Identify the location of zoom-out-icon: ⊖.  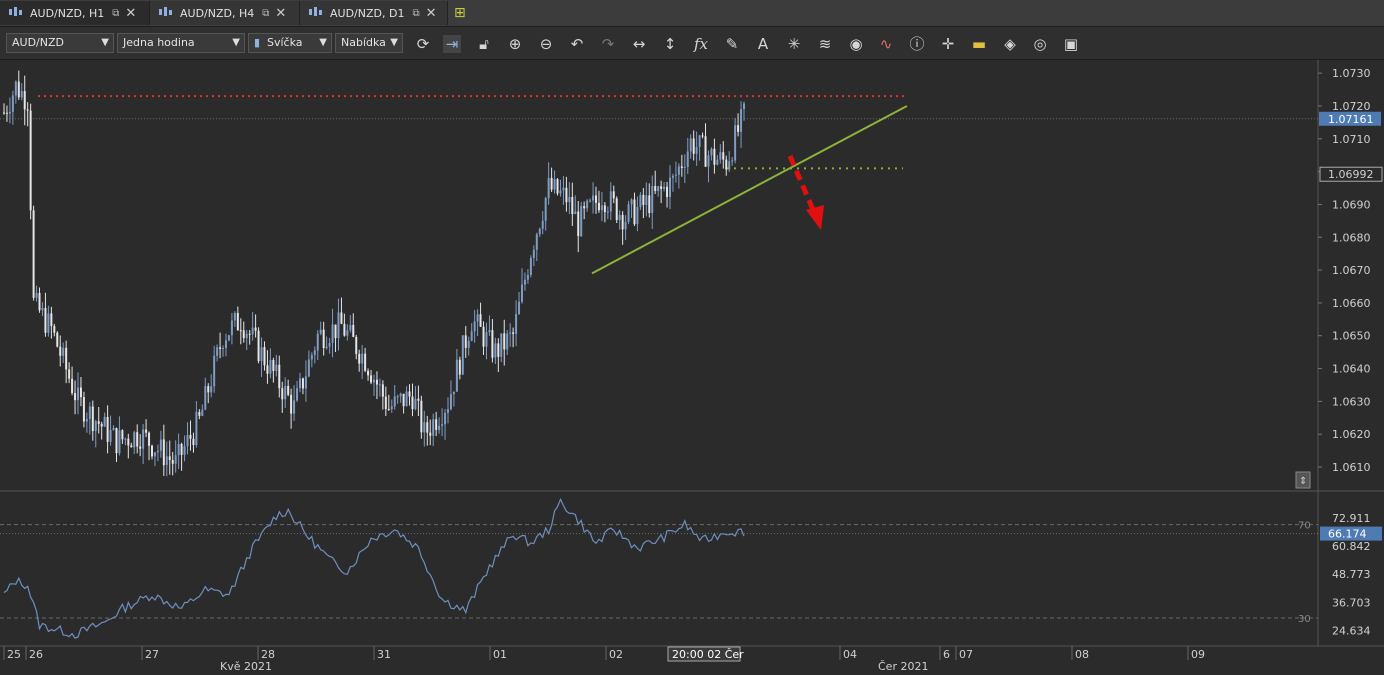
(546, 44).